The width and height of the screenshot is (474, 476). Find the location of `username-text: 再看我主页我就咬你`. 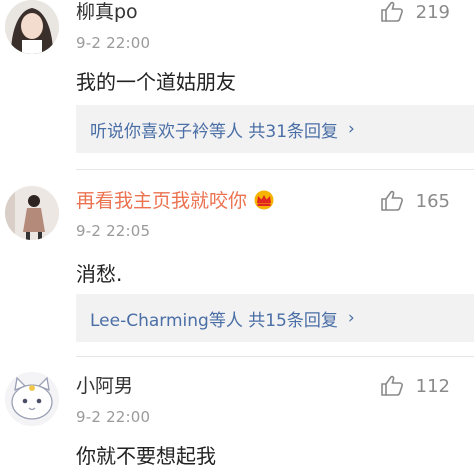

username-text: 再看我主页我就咬你 is located at coordinates (162, 201).